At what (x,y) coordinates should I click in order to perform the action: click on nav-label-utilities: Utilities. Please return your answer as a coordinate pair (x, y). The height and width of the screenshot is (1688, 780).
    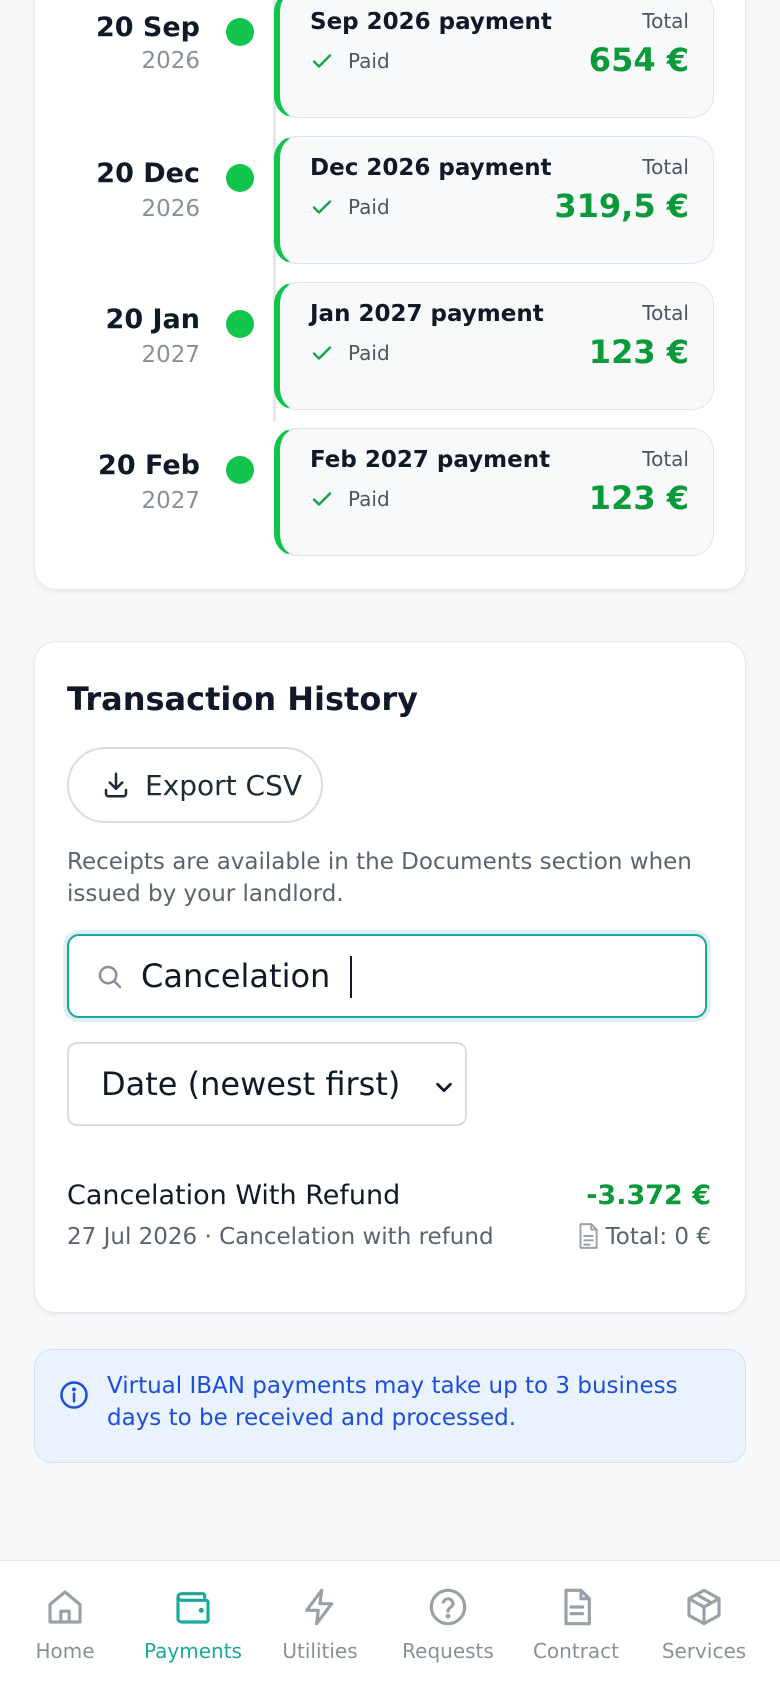
    Looking at the image, I should click on (320, 1651).